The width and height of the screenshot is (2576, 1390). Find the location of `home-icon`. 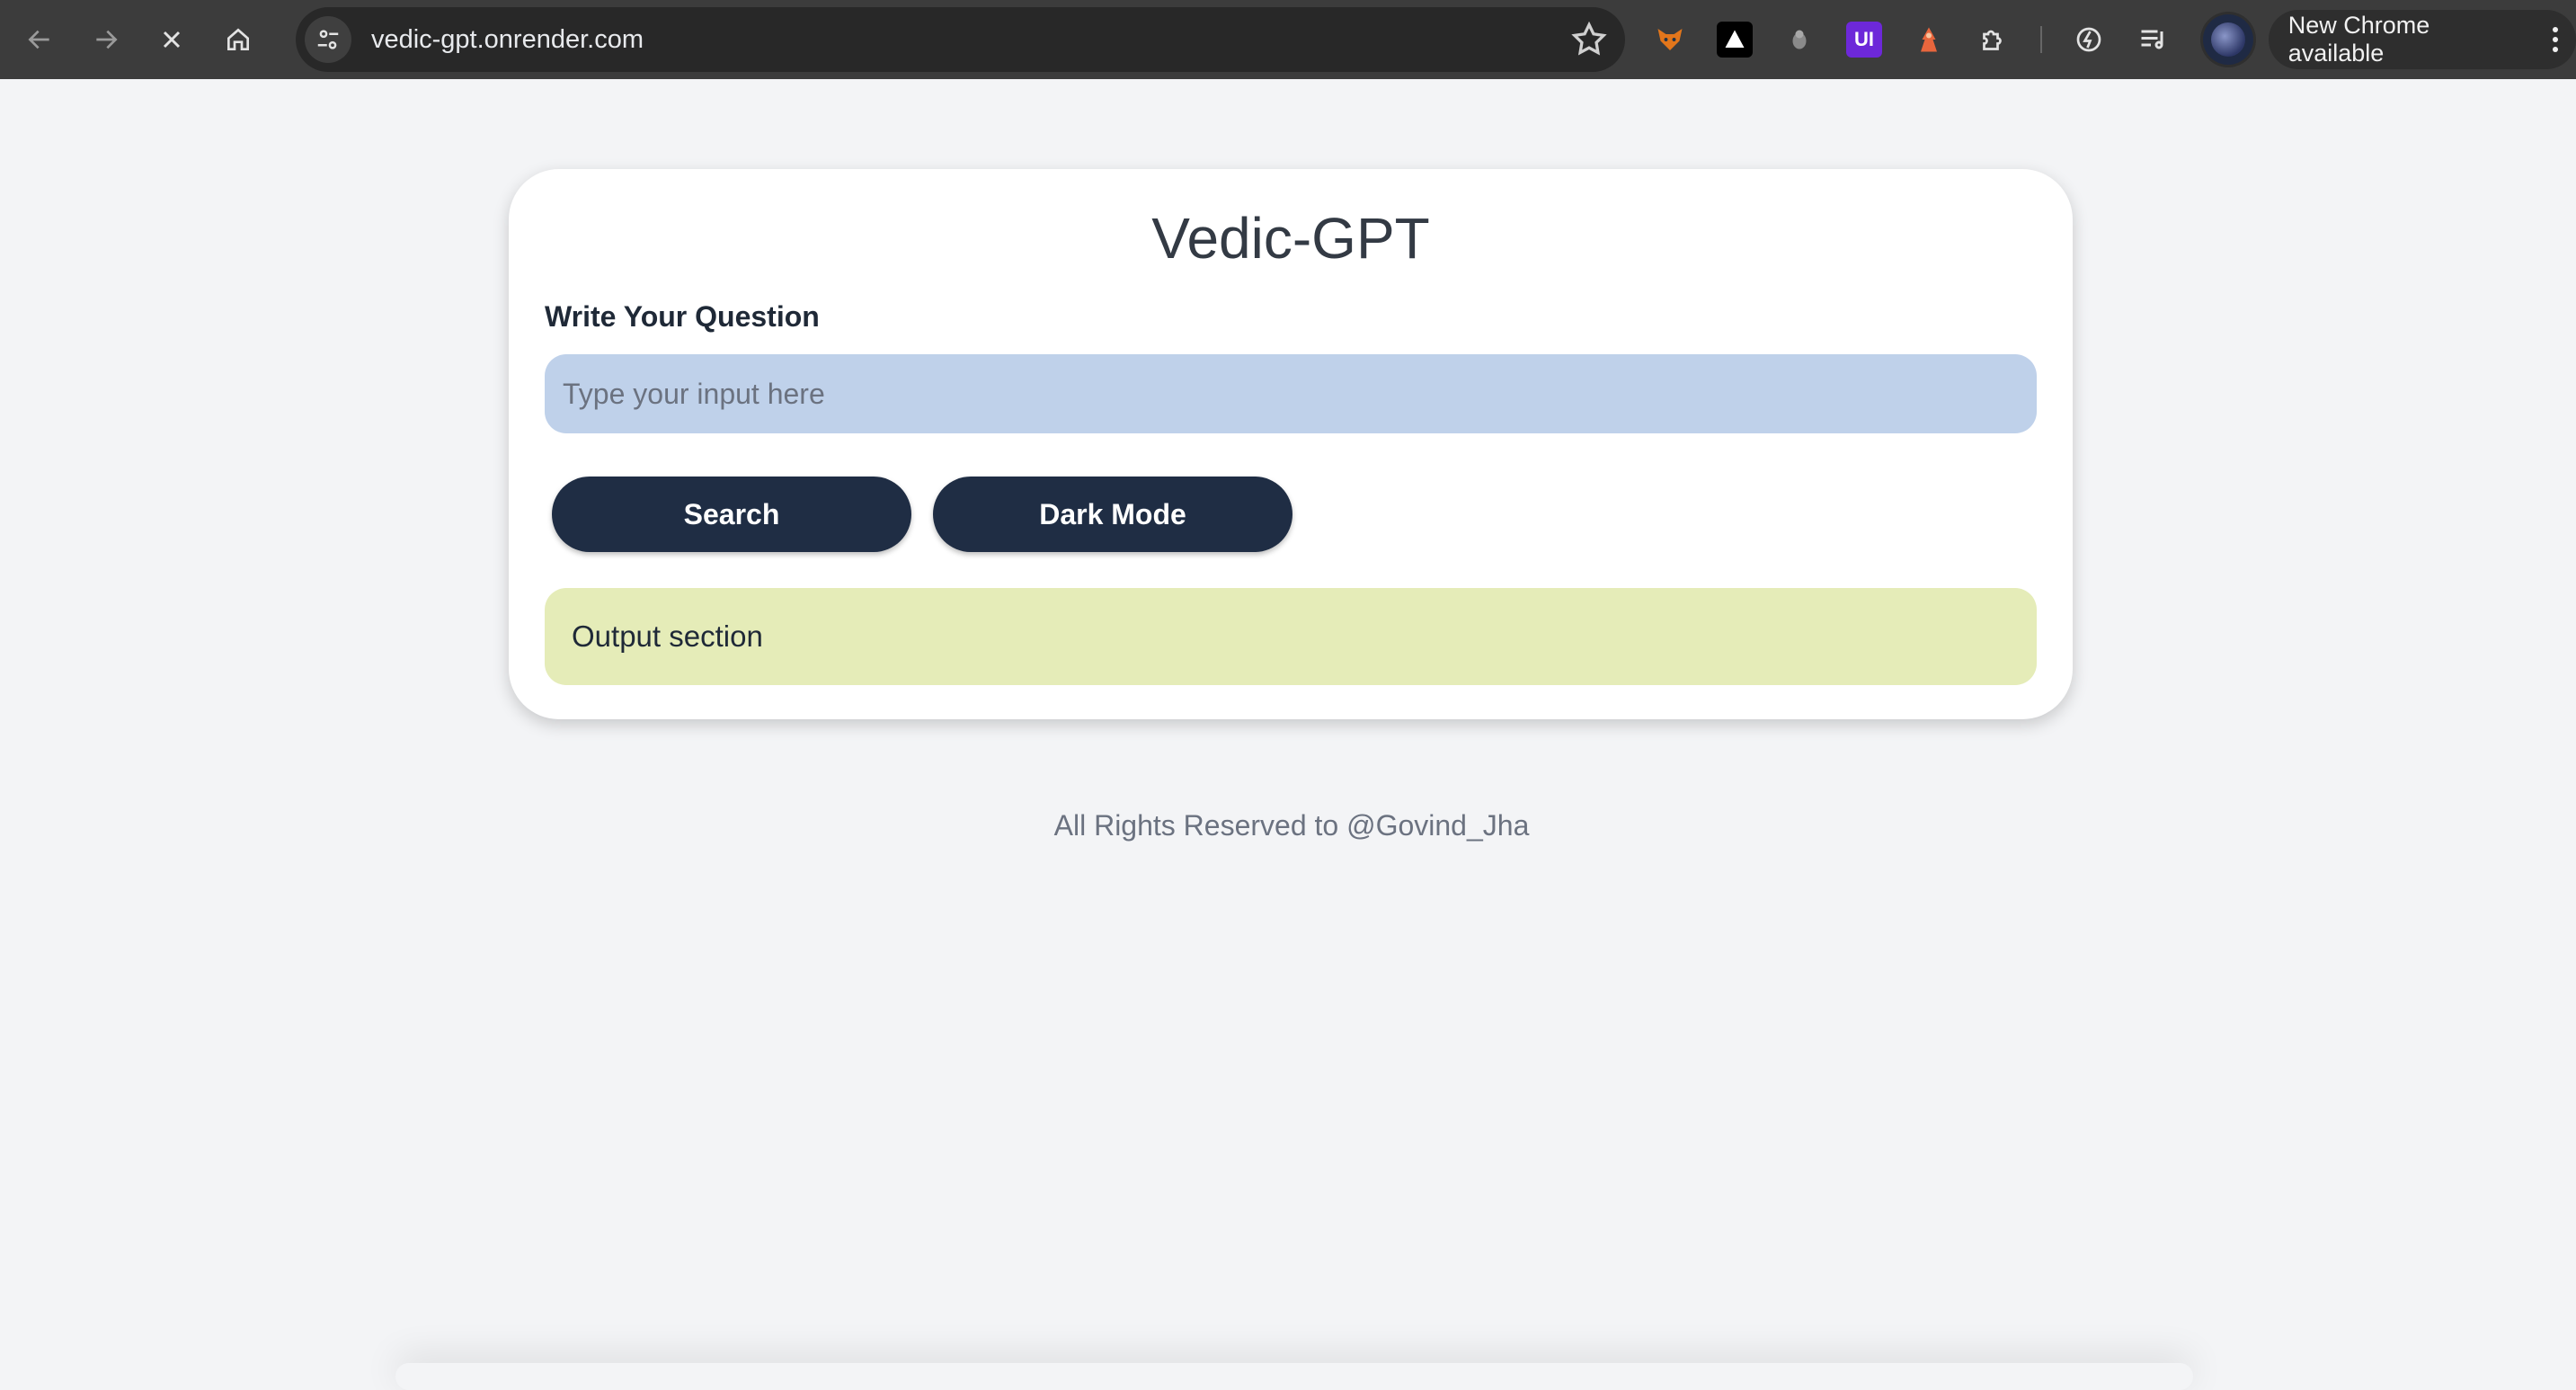

home-icon is located at coordinates (238, 39).